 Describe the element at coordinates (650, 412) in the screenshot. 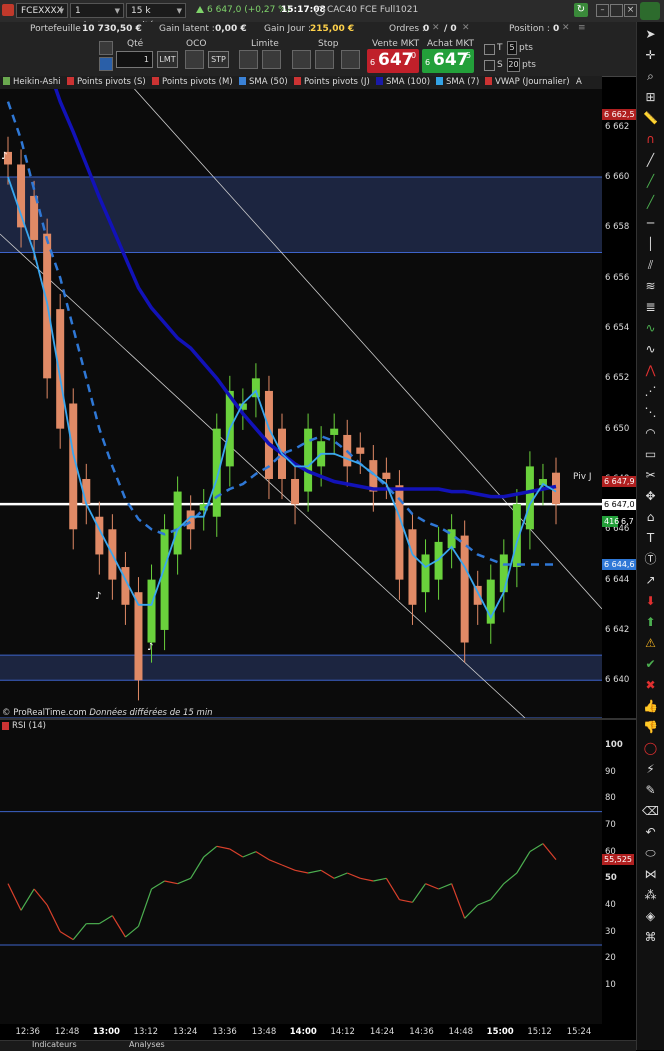

I see `gann-icon: ⋱` at that location.